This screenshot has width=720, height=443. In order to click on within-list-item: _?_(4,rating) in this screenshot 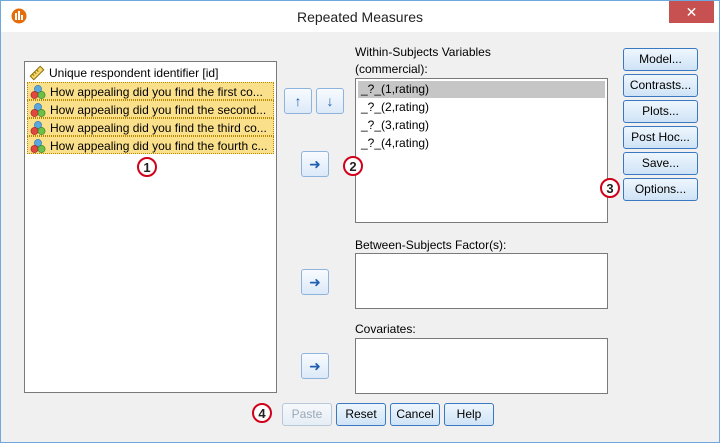, I will do `click(481, 143)`.